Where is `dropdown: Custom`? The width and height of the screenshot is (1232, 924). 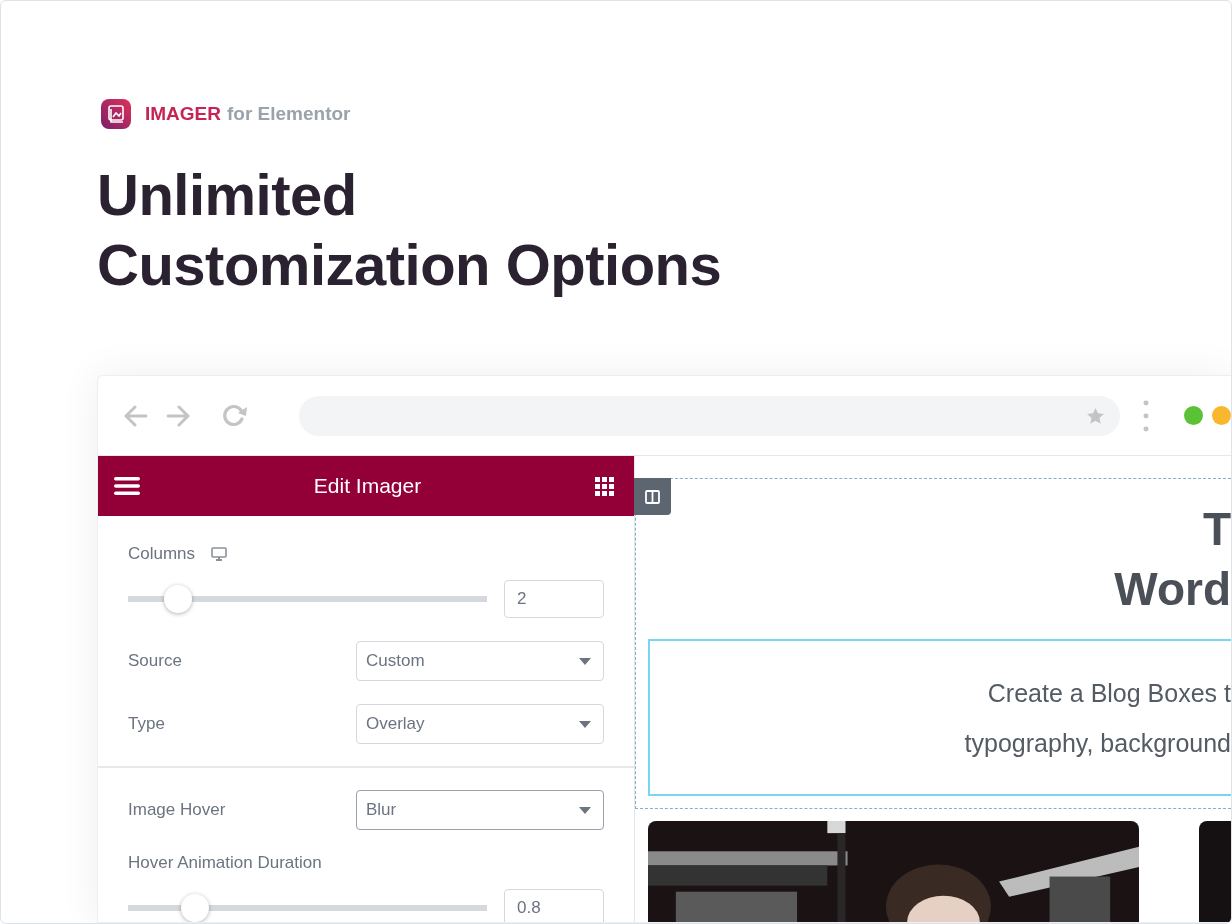
dropdown: Custom is located at coordinates (480, 661).